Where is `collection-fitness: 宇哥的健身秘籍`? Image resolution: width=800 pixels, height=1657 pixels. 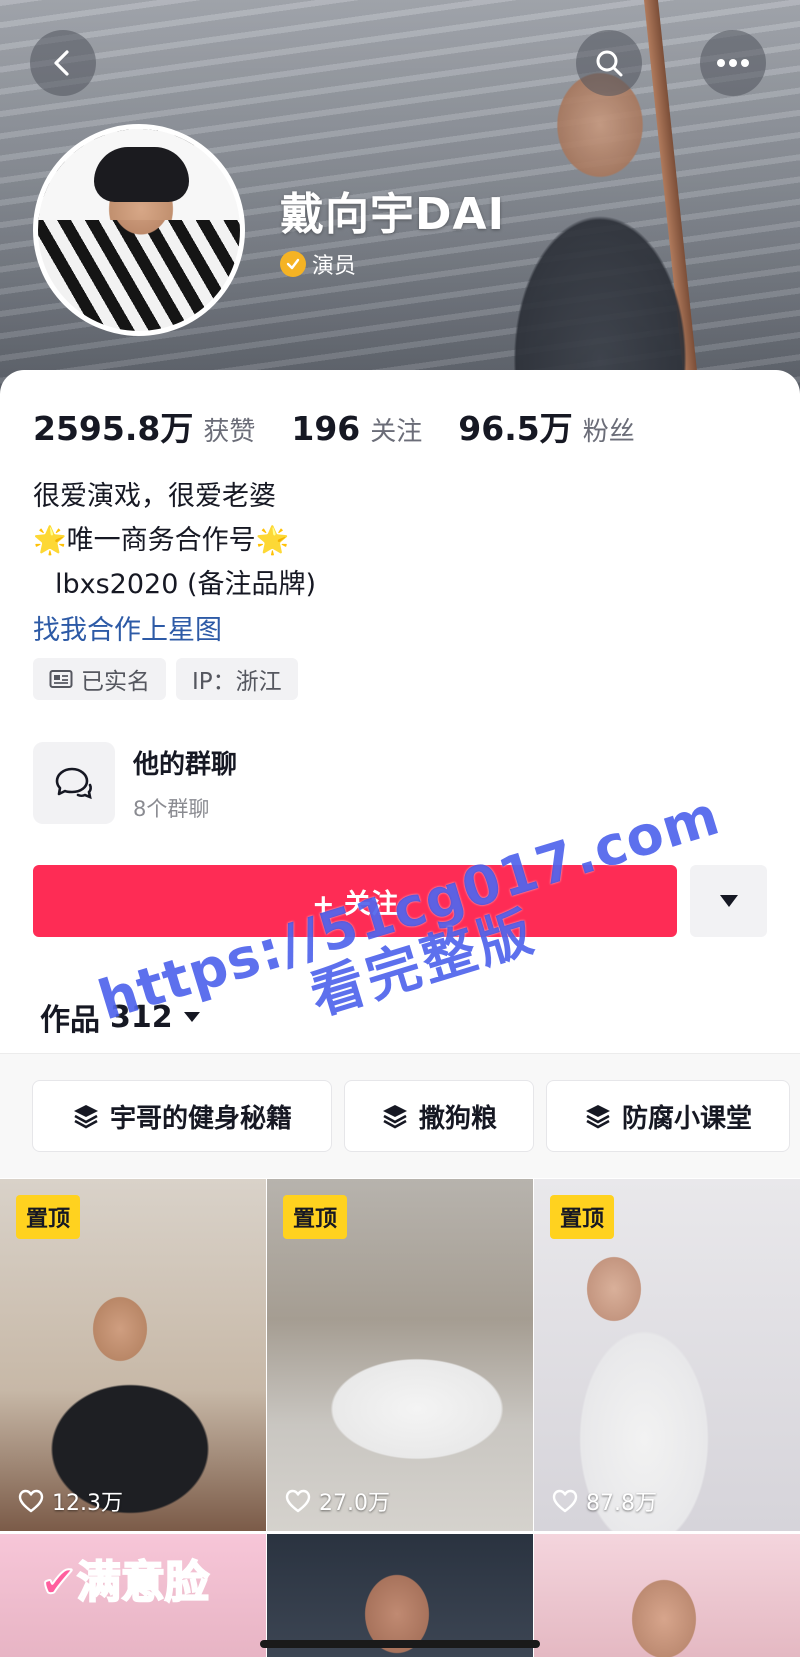
collection-fitness: 宇哥的健身秘籍 is located at coordinates (182, 1116).